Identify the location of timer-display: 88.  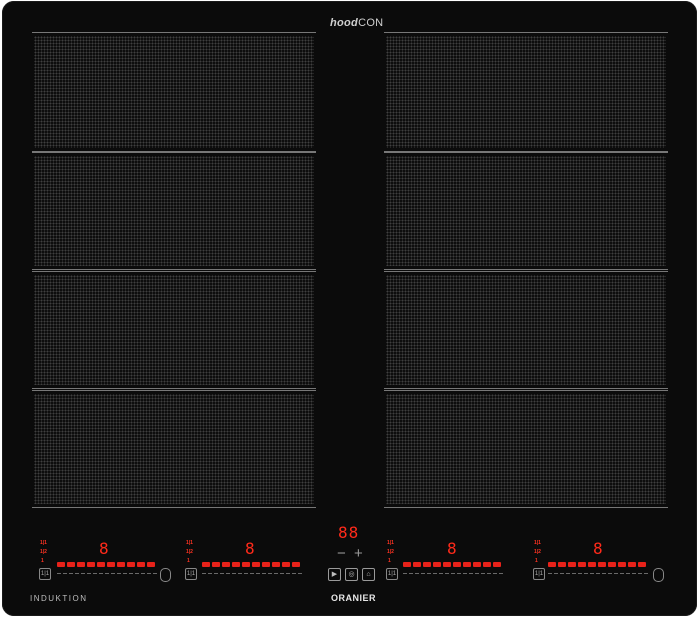
(349, 532).